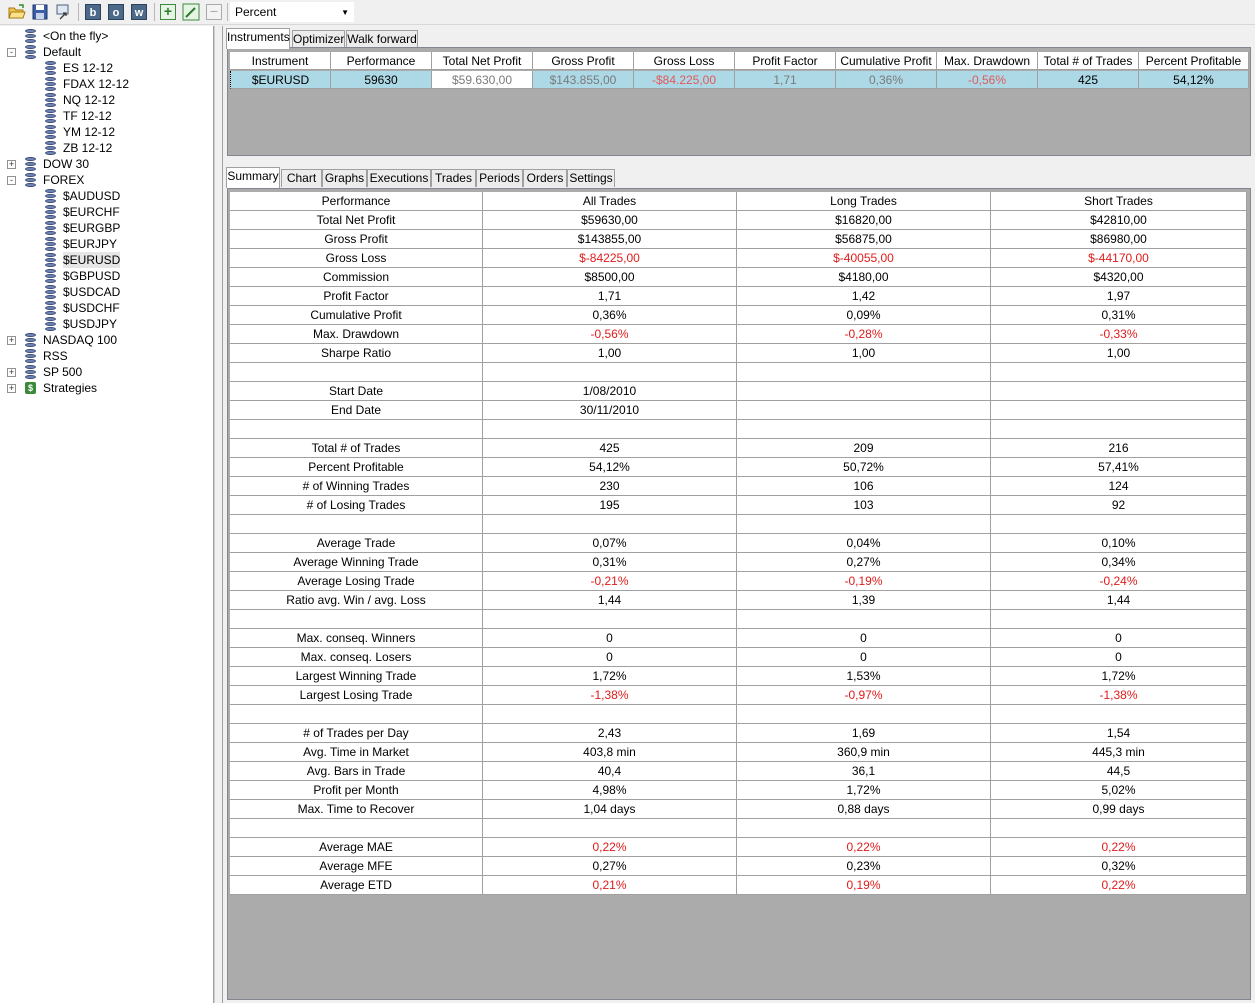 Image resolution: width=1255 pixels, height=1003 pixels. Describe the element at coordinates (191, 12) in the screenshot. I see `edit-button` at that location.